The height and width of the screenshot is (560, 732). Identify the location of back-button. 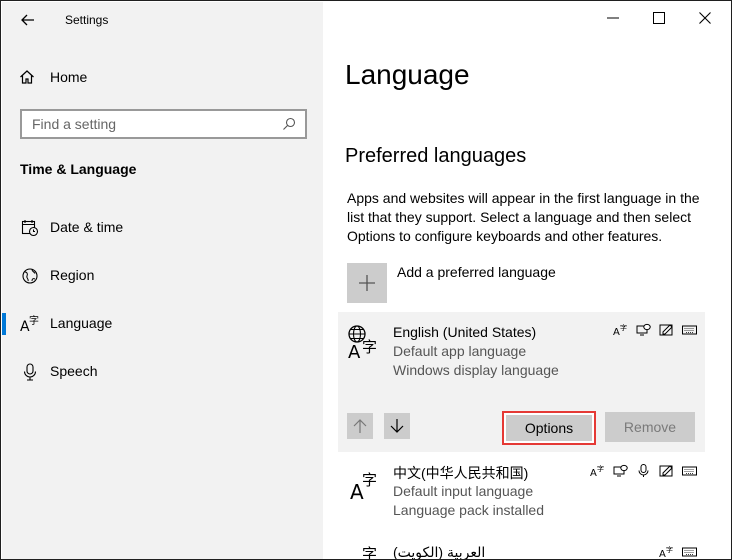
(28, 20).